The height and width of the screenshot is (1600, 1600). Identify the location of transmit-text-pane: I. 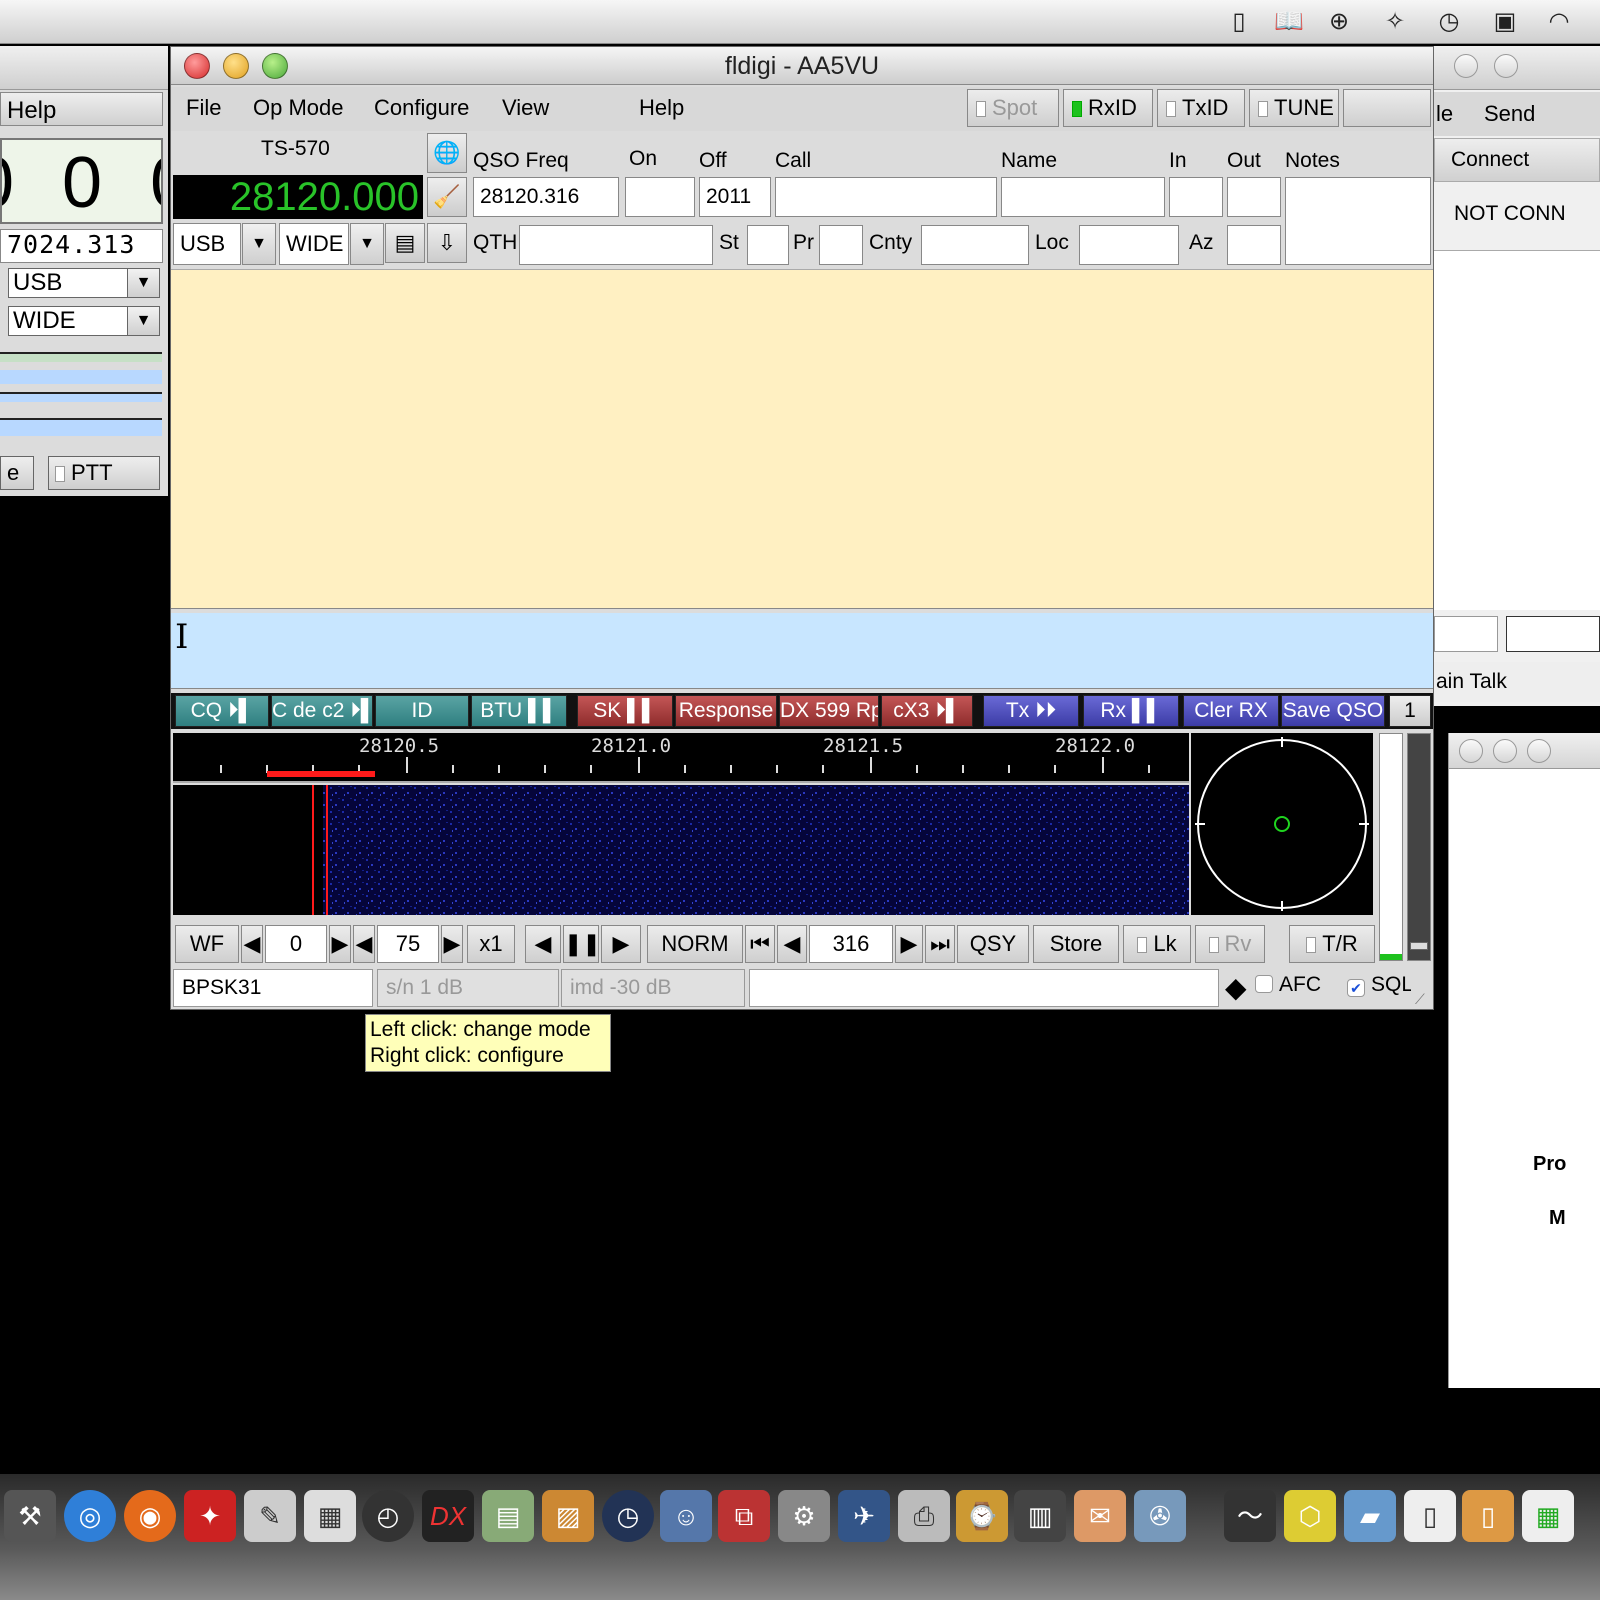
(802, 651).